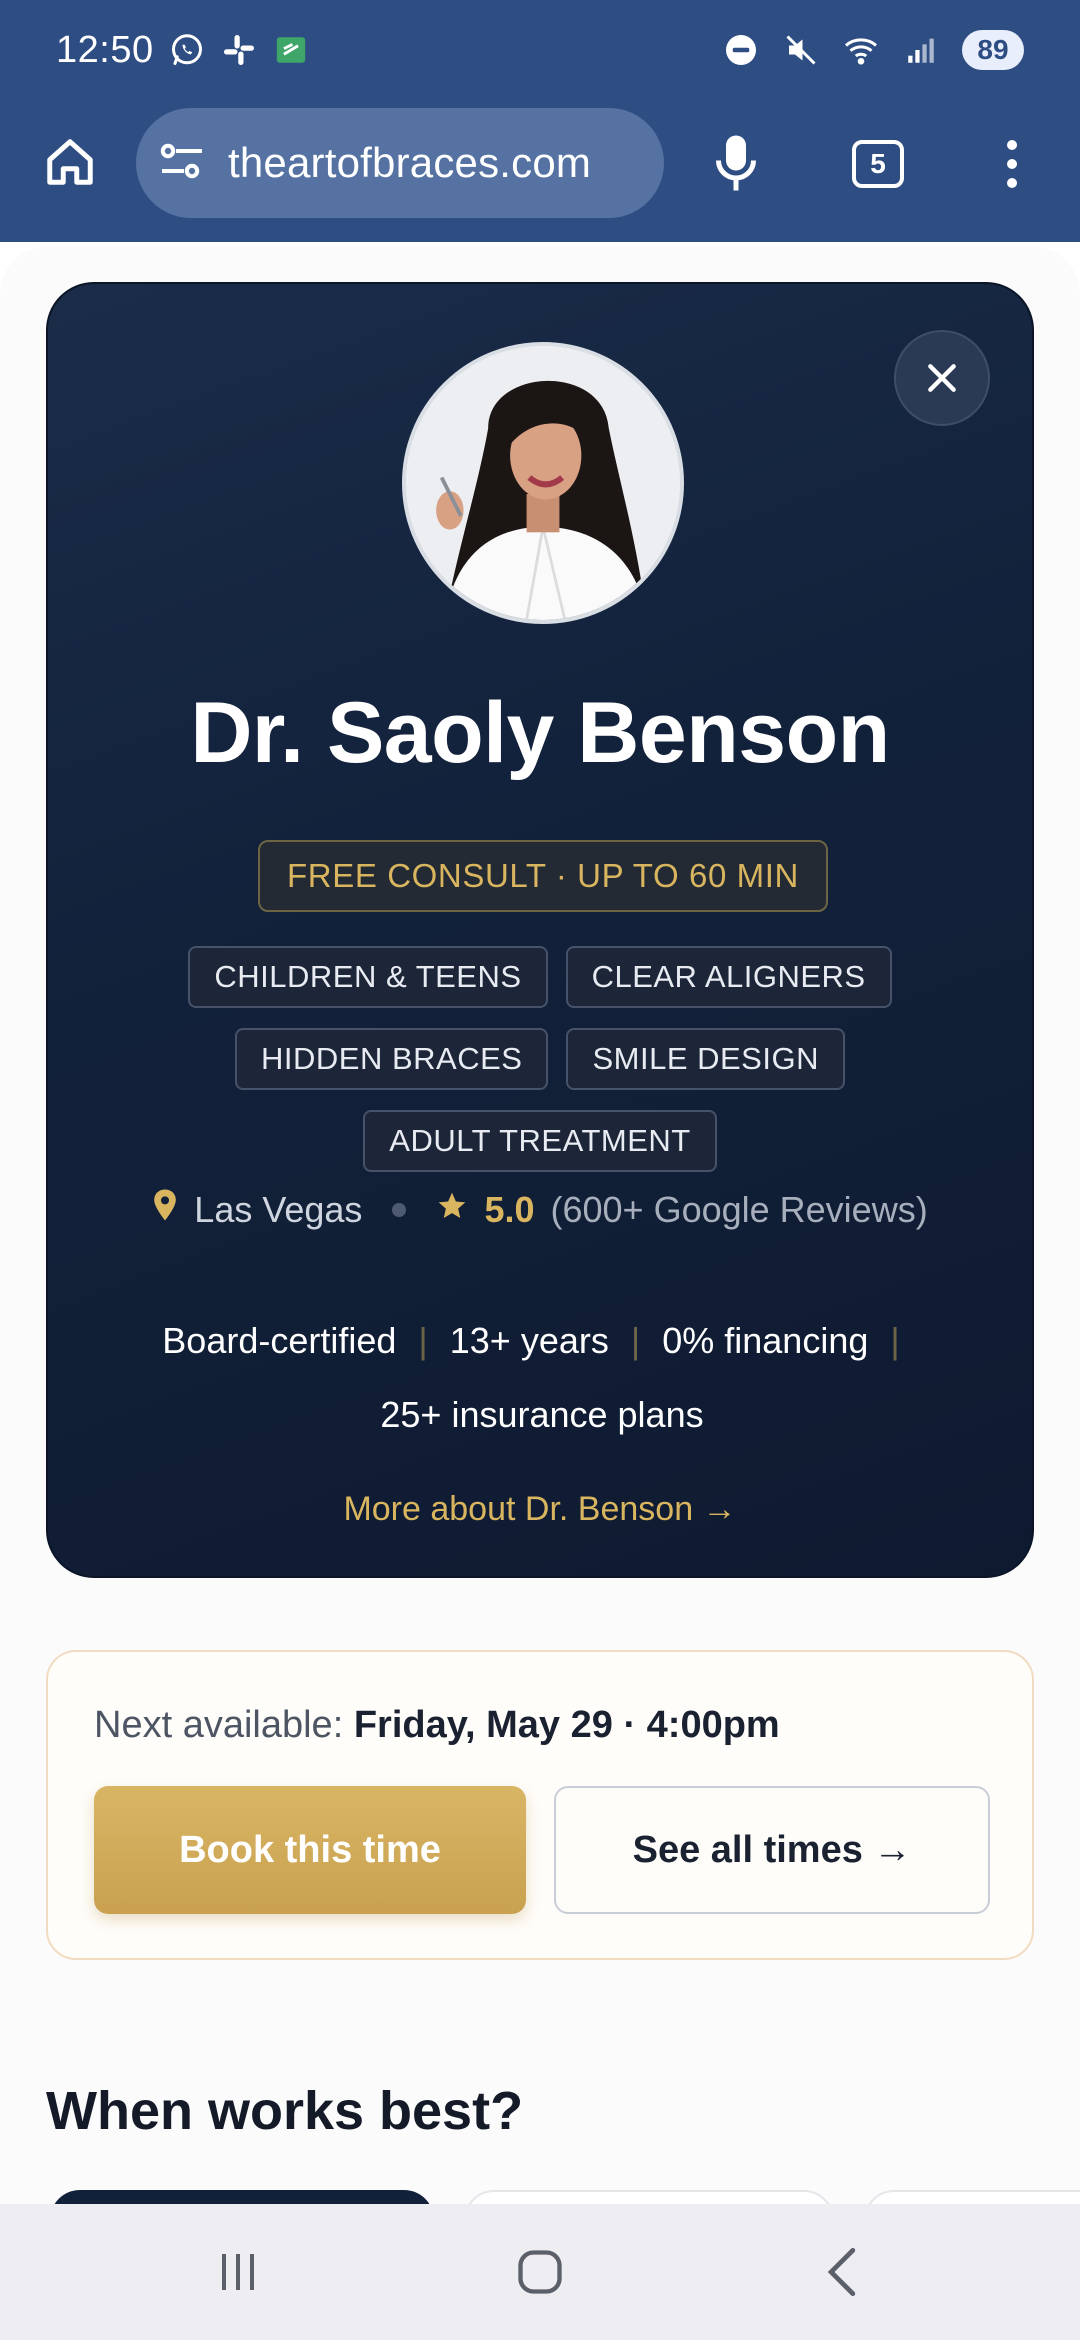 Image resolution: width=1080 pixels, height=2340 pixels. I want to click on tune-icon, so click(182, 163).